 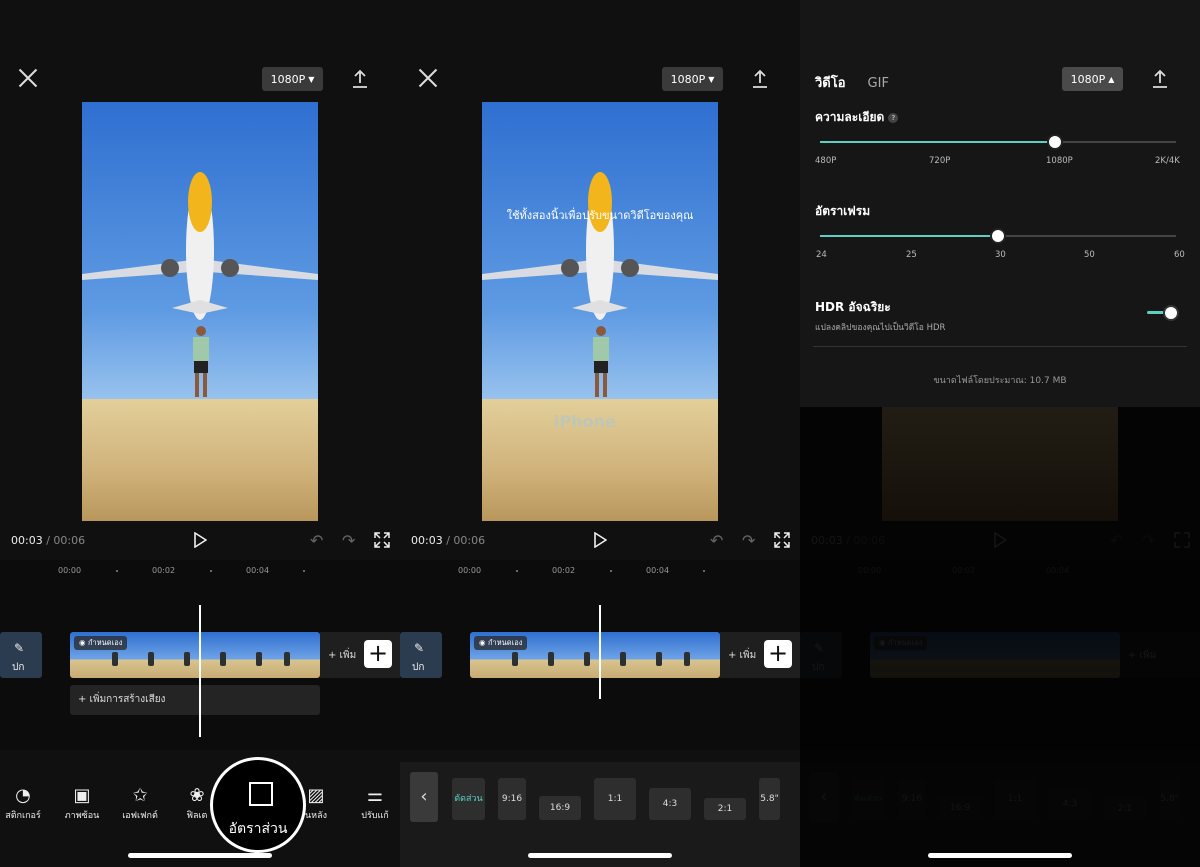 I want to click on resolution-label: 1080P, so click(x=288, y=79).